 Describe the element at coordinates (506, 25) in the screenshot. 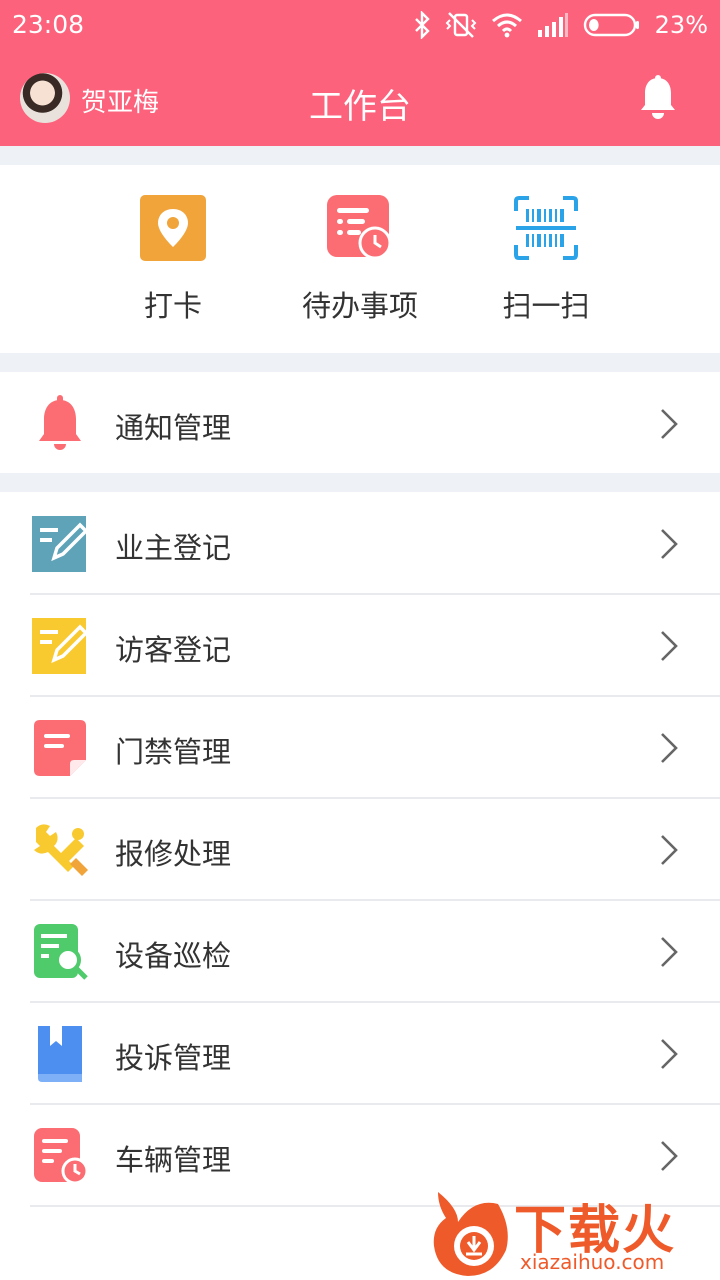

I see `wifi-icon` at that location.